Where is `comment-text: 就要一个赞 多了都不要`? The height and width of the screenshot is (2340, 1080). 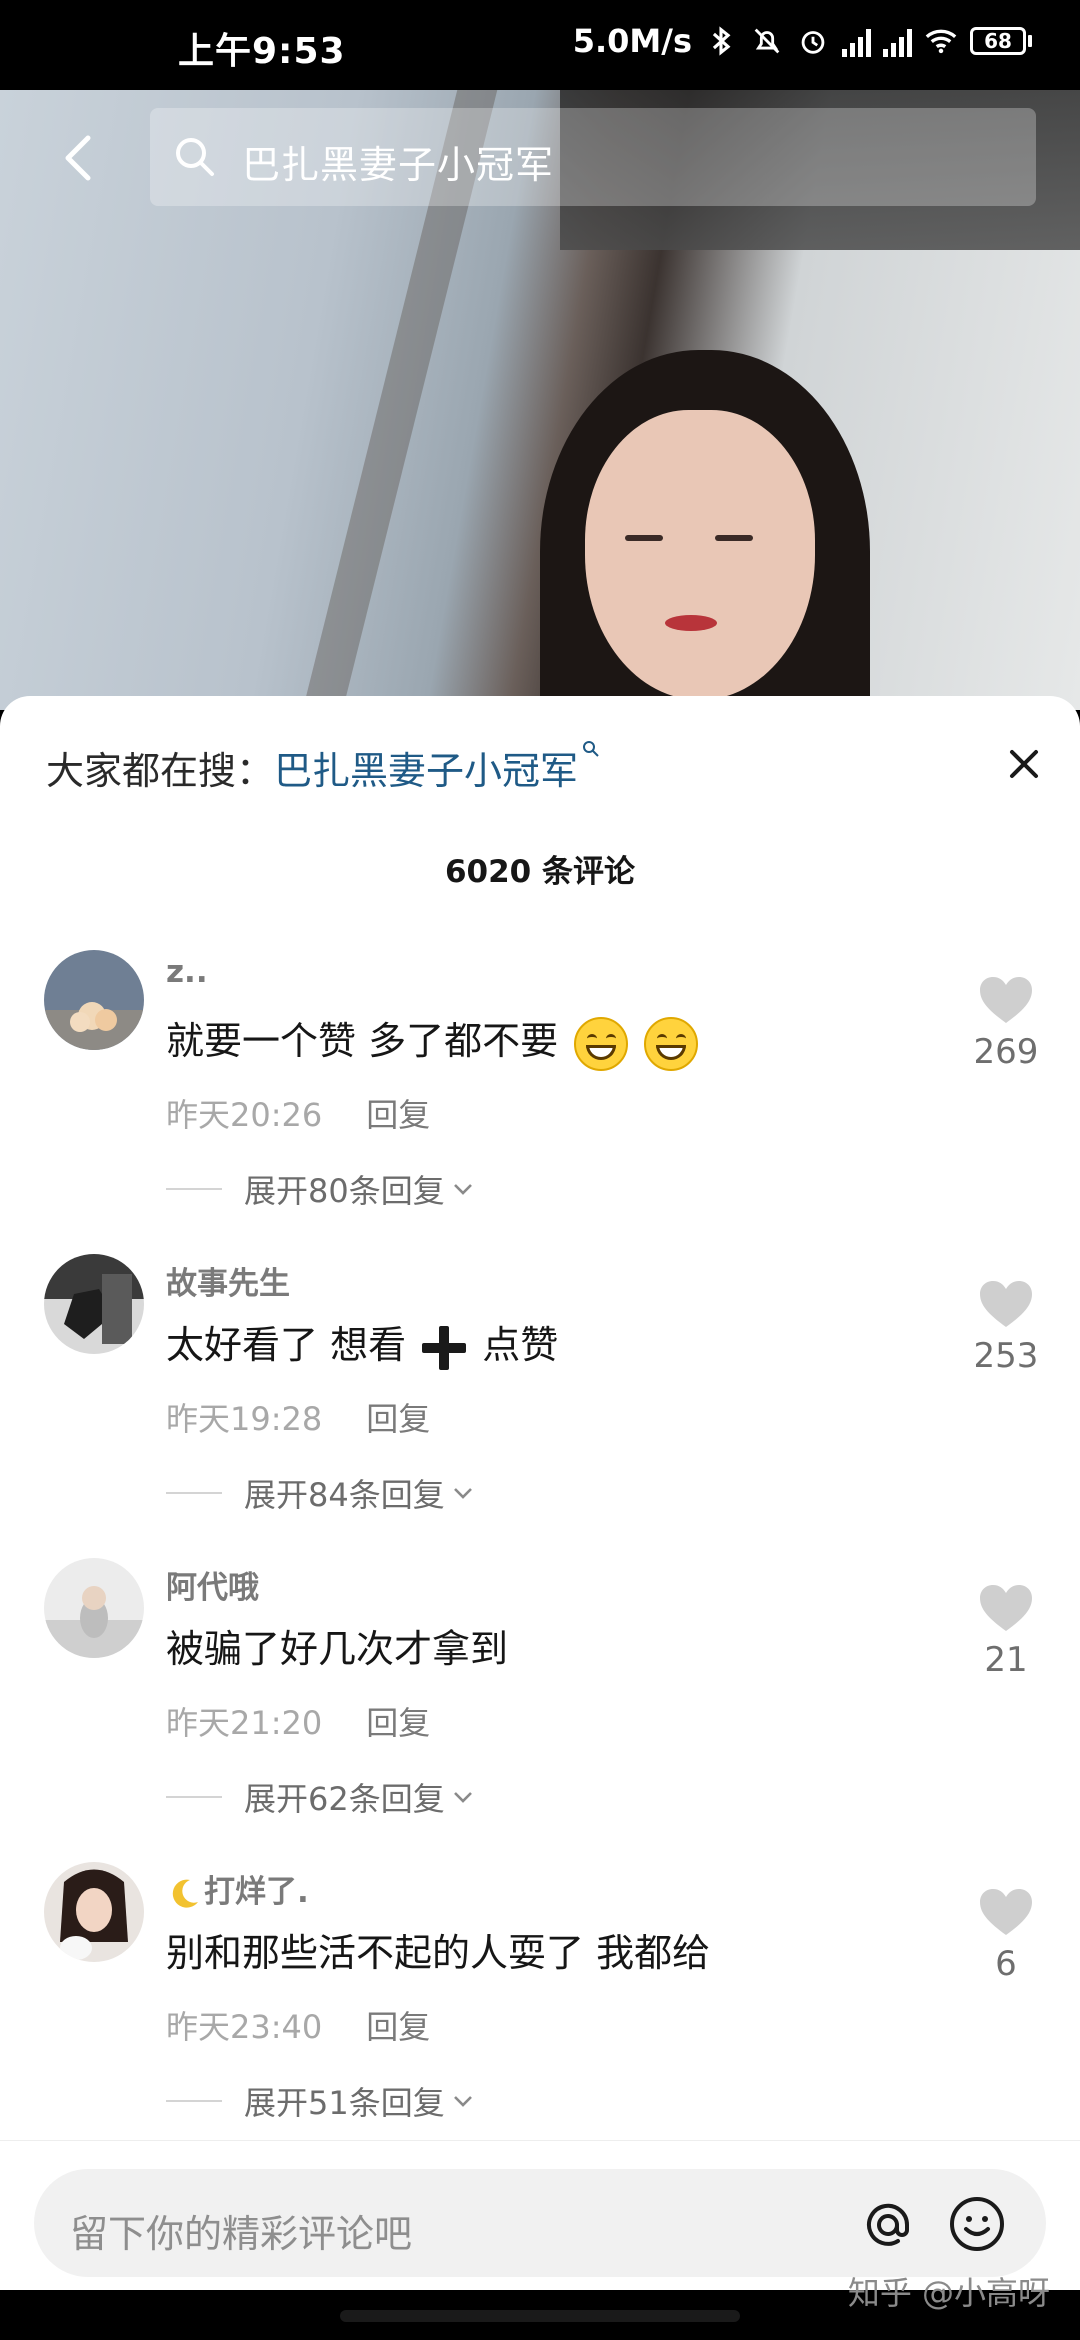
comment-text: 就要一个赞 多了都不要 is located at coordinates (432, 1040).